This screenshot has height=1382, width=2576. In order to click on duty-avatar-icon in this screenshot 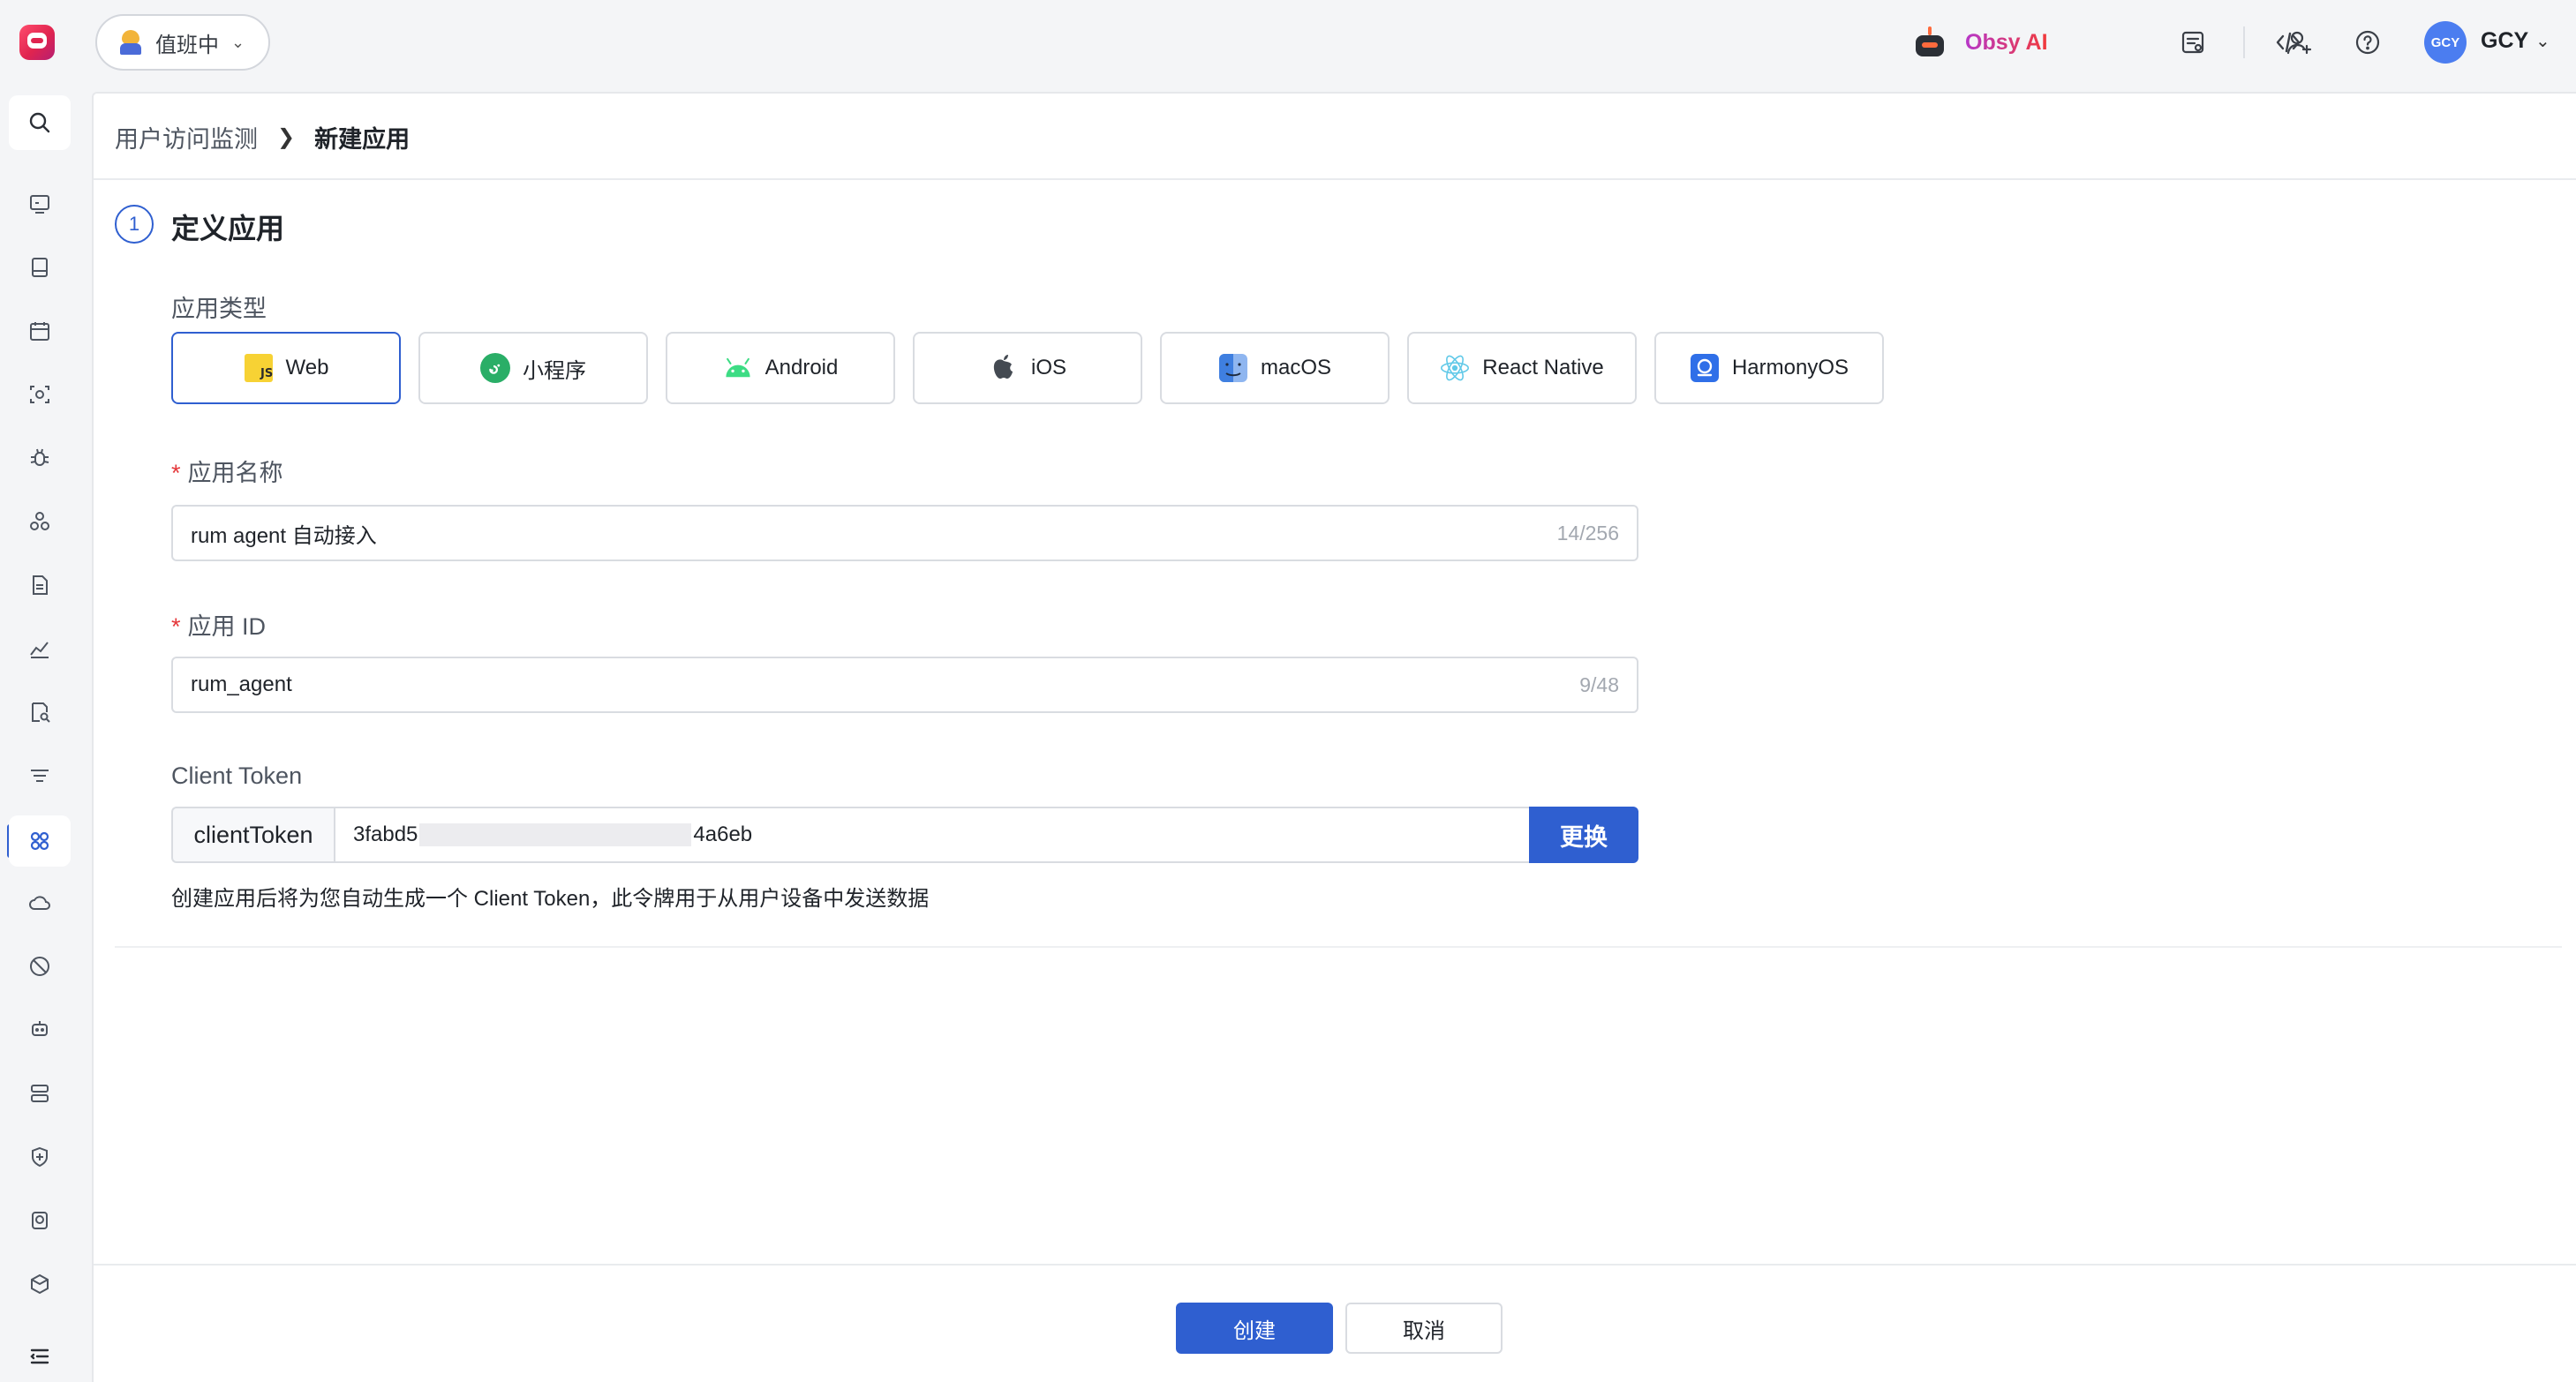, I will do `click(131, 43)`.